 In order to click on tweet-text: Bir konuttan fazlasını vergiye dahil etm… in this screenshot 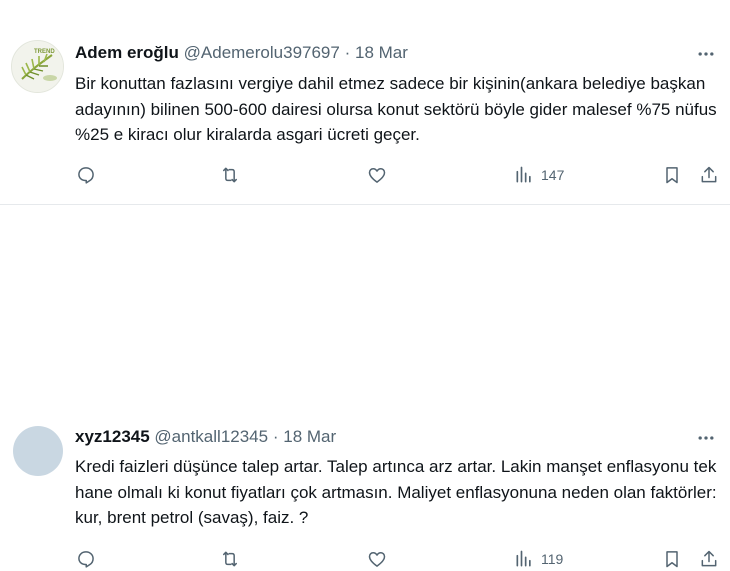, I will do `click(396, 109)`.